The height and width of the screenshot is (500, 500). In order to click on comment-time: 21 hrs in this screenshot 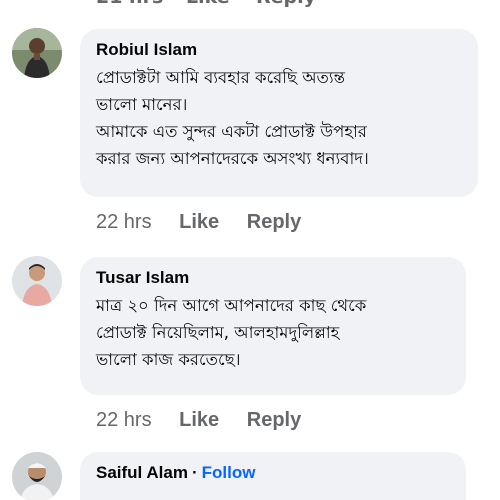, I will do `click(129, 4)`.